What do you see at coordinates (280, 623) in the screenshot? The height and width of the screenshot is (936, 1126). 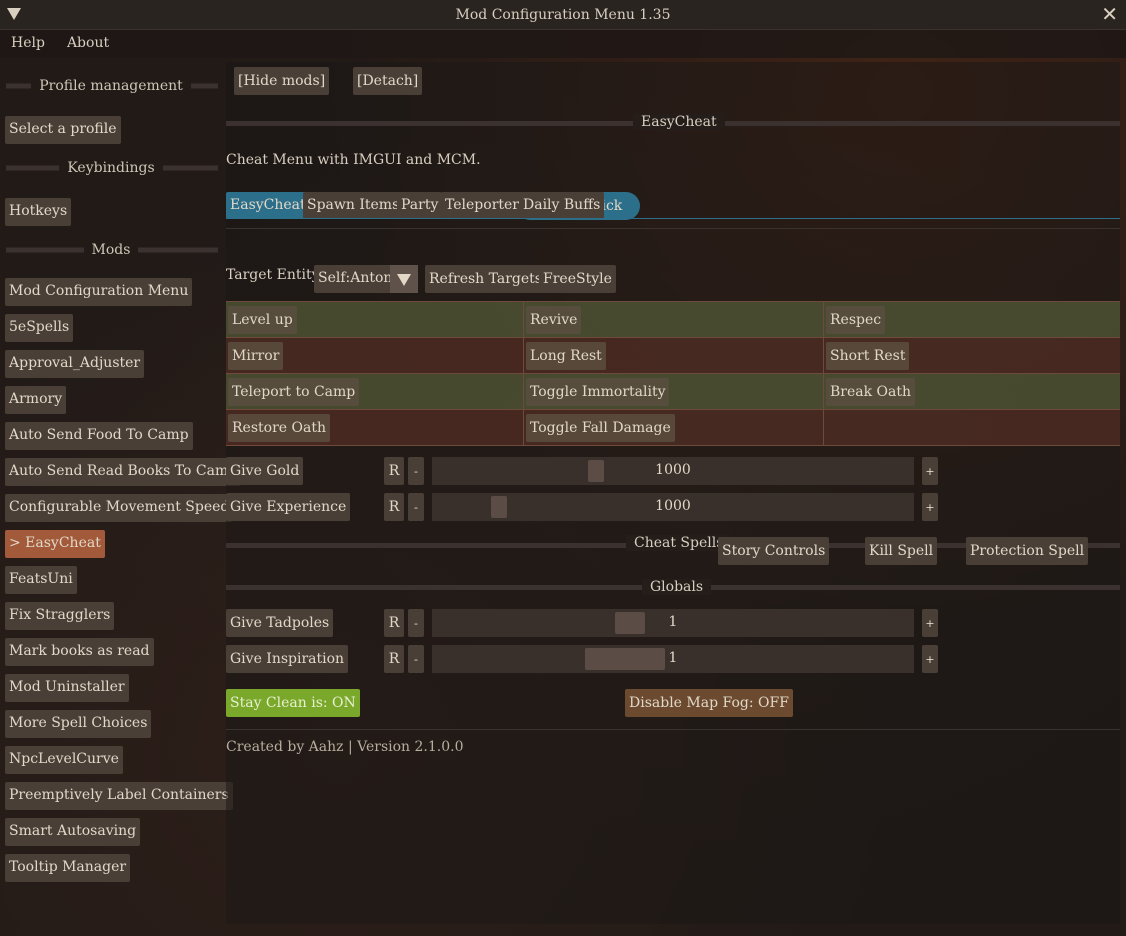 I see `give-tadpoles-button: Give Tadpoles` at bounding box center [280, 623].